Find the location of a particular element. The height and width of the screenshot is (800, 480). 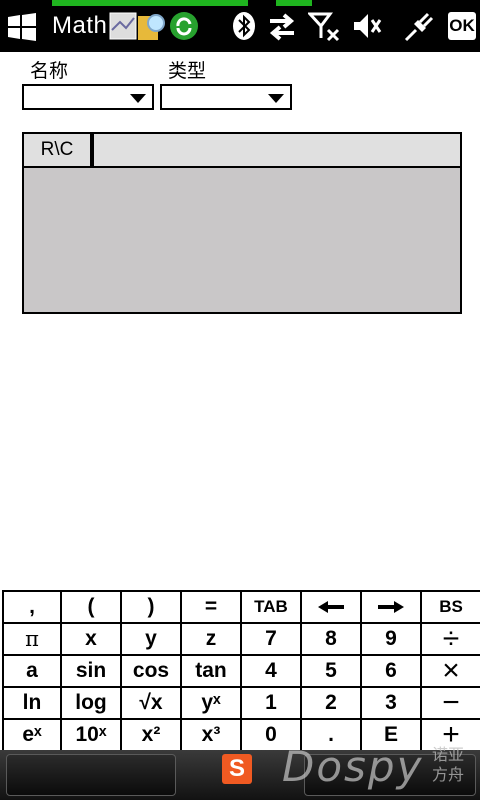

name-dropdown is located at coordinates (88, 97).